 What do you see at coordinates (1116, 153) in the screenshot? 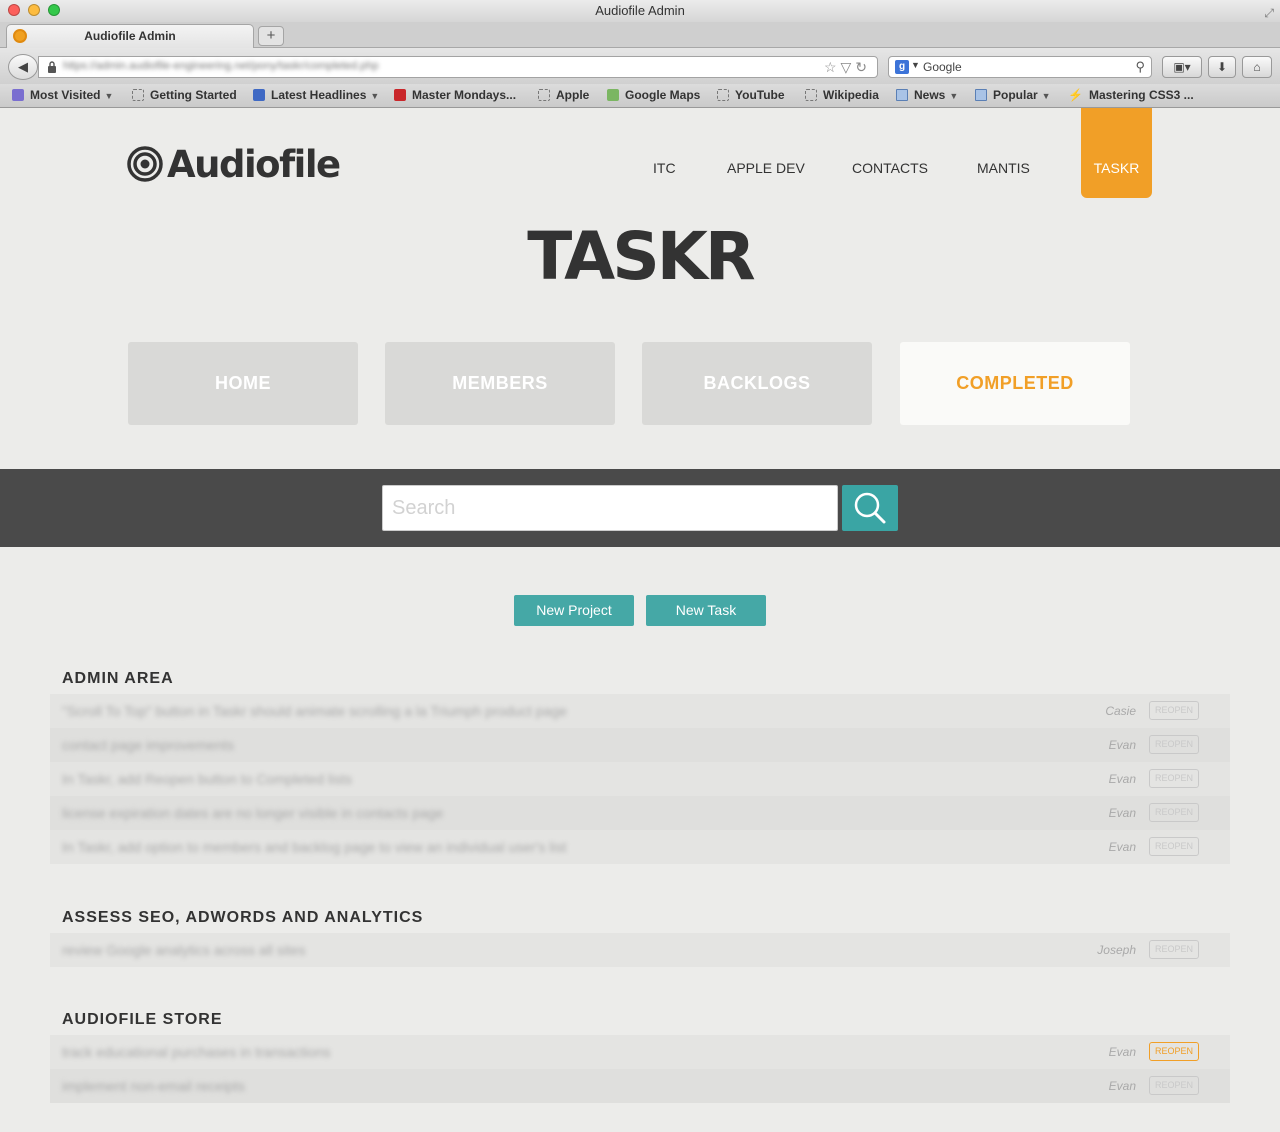
I see `nav-taskr: TASKR` at bounding box center [1116, 153].